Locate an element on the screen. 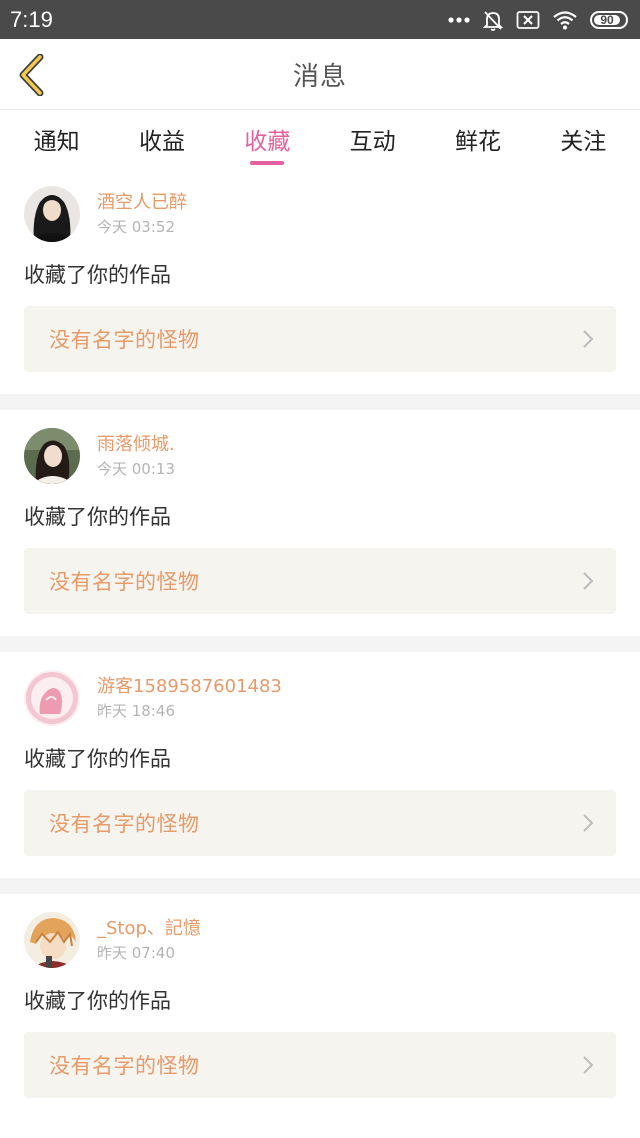 Image resolution: width=640 pixels, height=1138 pixels. user-meta: _Stop、記憶 昨天 07:40 is located at coordinates (149, 940).